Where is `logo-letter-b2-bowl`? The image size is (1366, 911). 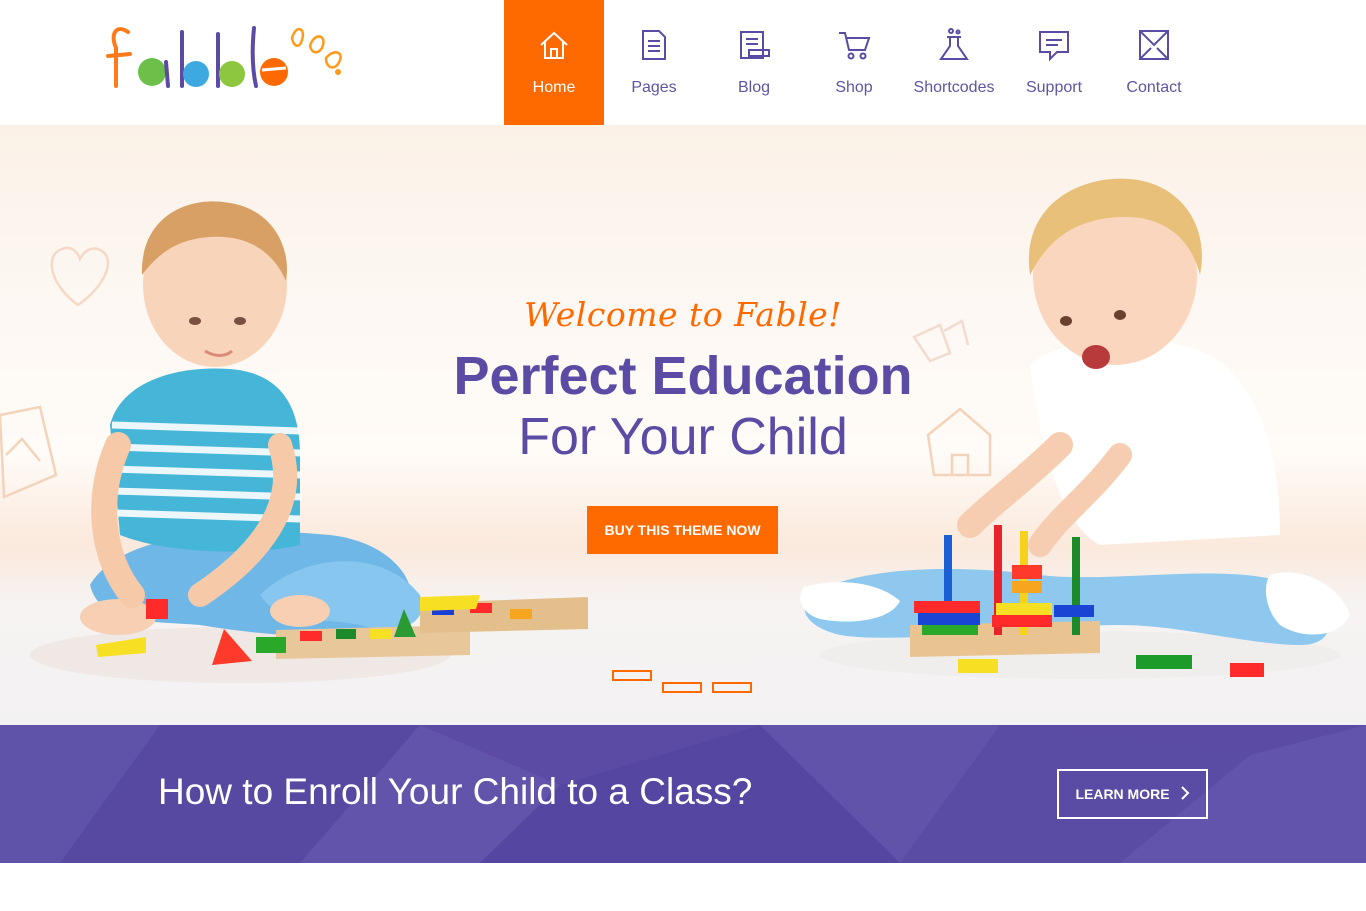 logo-letter-b2-bowl is located at coordinates (232, 74).